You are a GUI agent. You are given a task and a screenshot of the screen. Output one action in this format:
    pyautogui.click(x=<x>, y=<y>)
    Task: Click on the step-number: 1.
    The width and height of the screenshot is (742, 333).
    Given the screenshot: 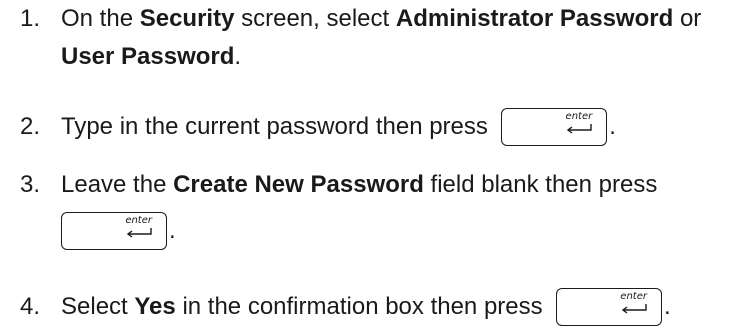 What is the action you would take?
    pyautogui.click(x=30, y=18)
    